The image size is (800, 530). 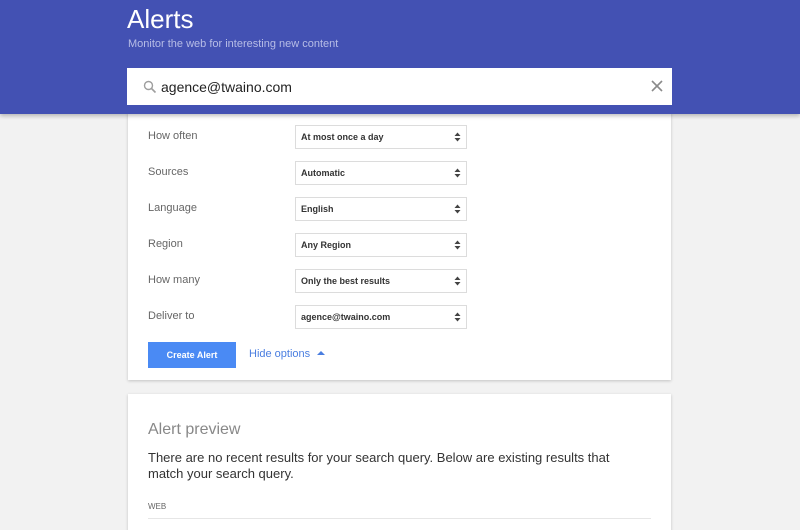 What do you see at coordinates (168, 172) in the screenshot?
I see `option-label: Sources` at bounding box center [168, 172].